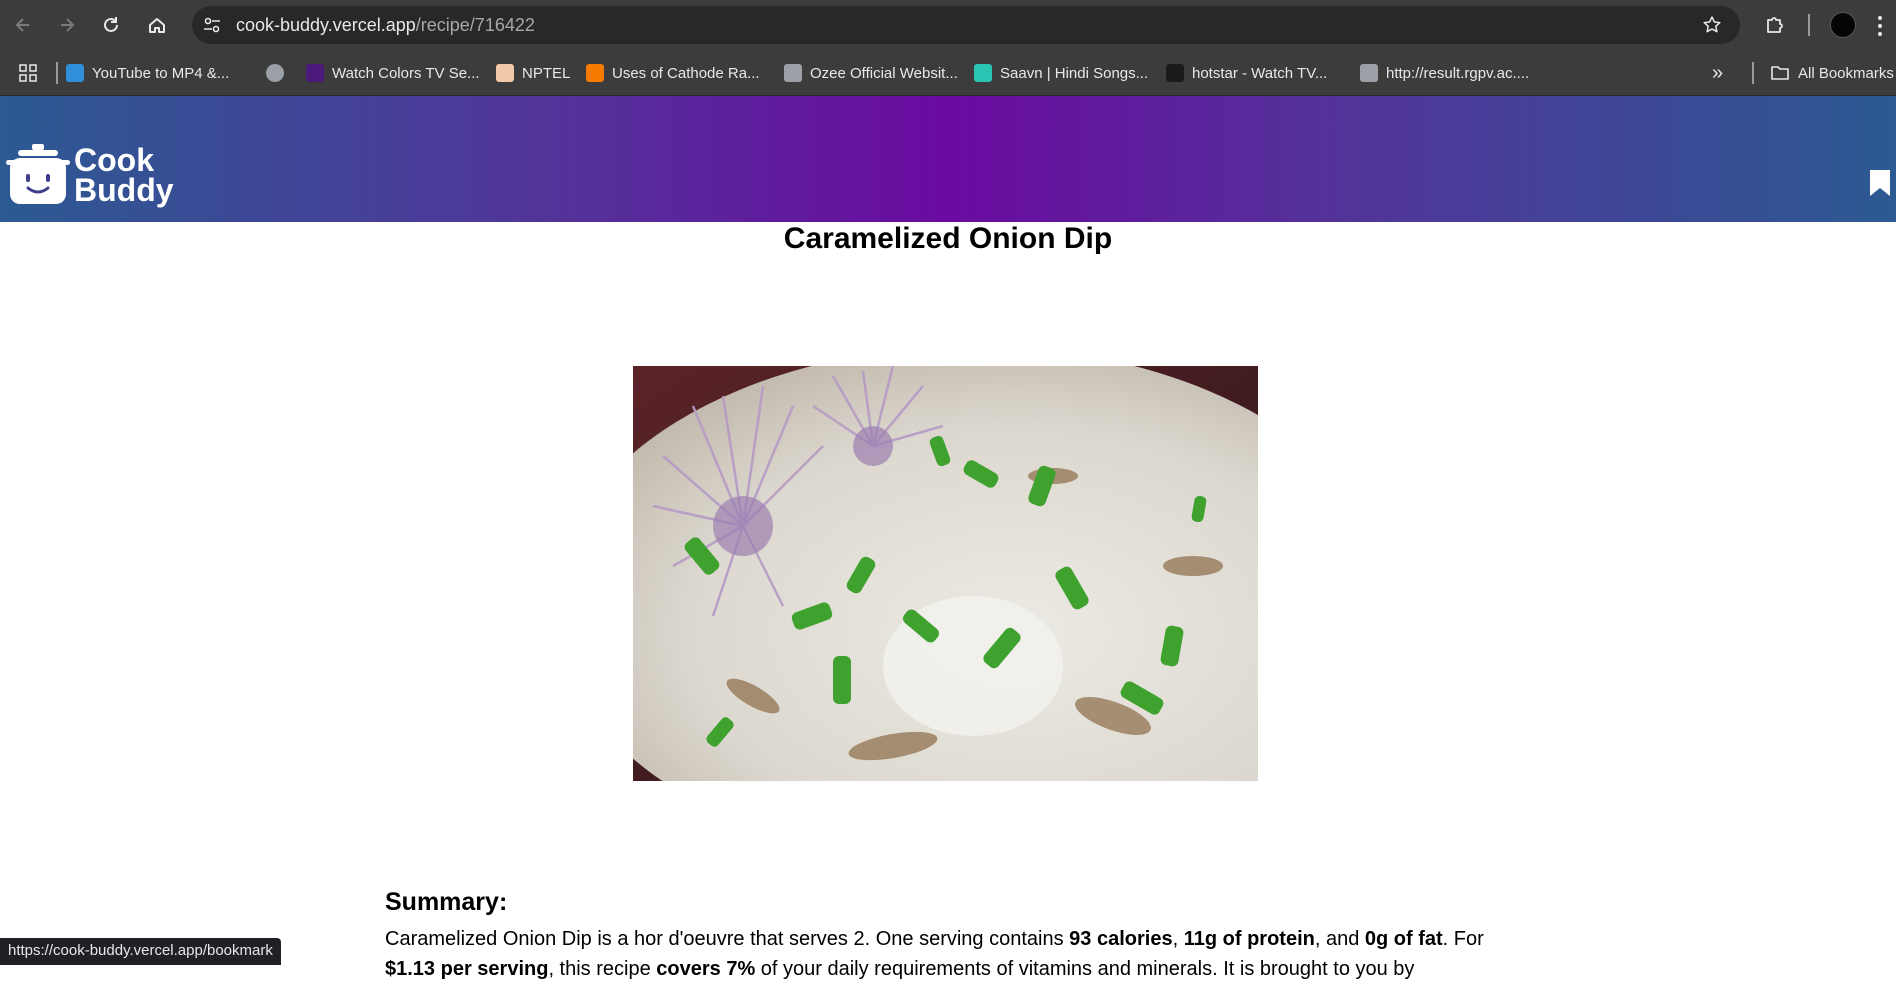 Image resolution: width=1896 pixels, height=984 pixels. I want to click on summary-heading: Summary:, so click(446, 902).